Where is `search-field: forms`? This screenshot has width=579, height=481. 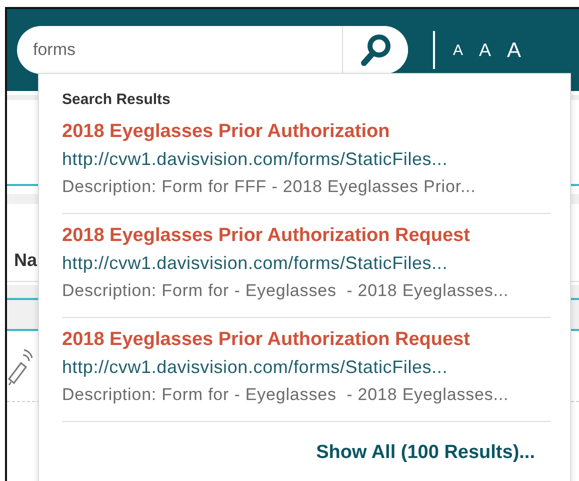
search-field: forms is located at coordinates (179, 50).